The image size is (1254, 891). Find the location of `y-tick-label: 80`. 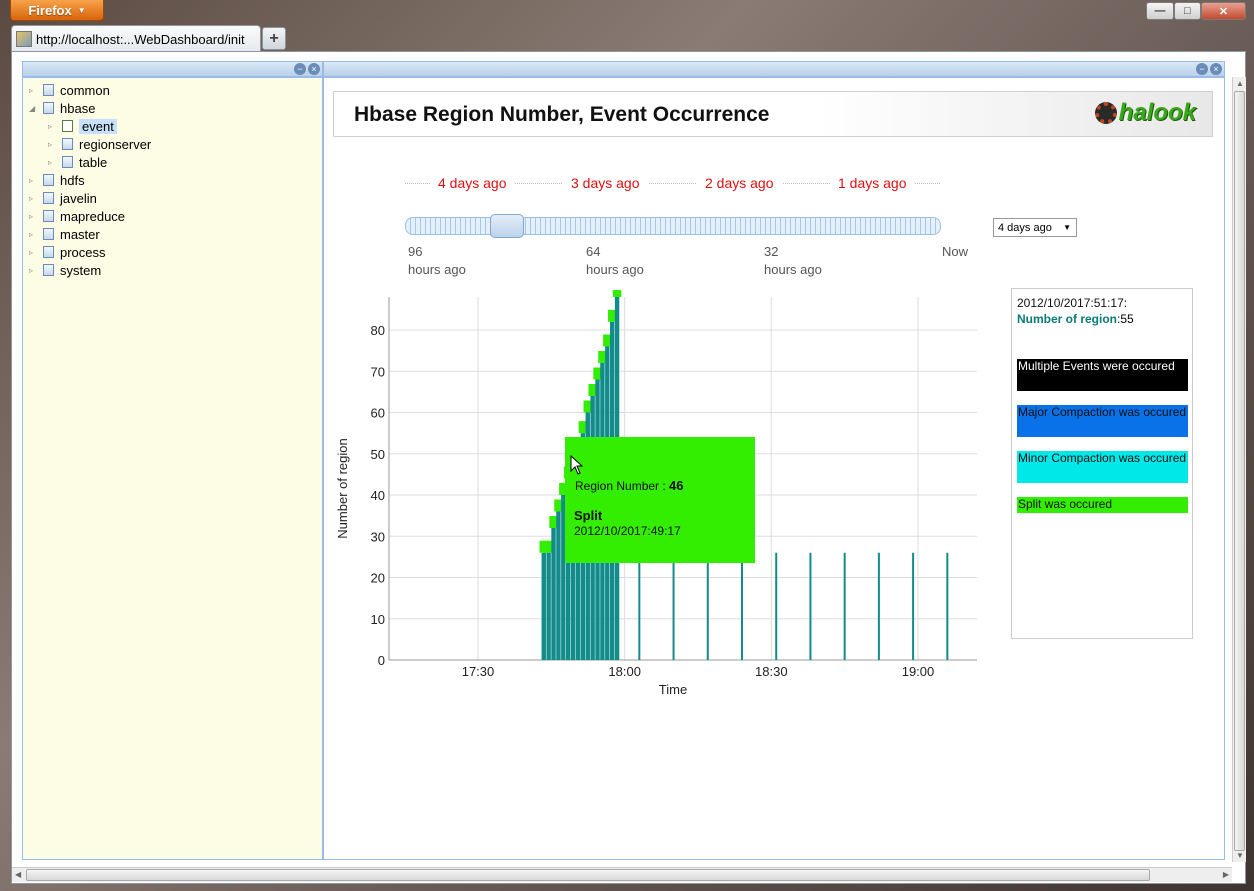

y-tick-label: 80 is located at coordinates (378, 330).